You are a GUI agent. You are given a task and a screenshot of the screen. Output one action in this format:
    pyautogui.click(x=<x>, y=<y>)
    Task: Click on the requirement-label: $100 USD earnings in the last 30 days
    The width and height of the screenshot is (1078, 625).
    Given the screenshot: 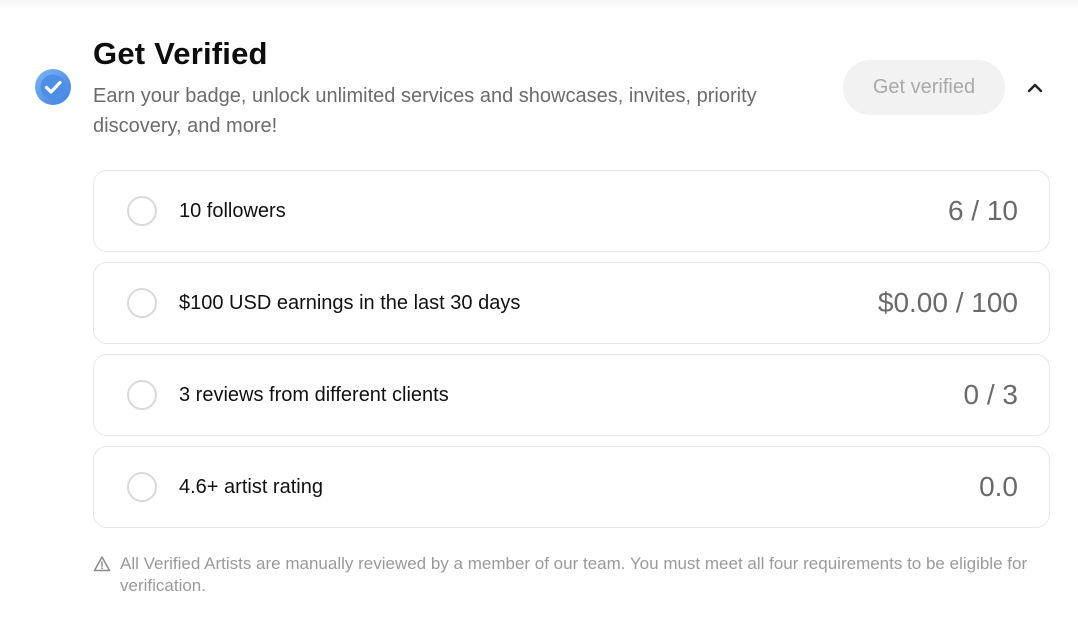 What is the action you would take?
    pyautogui.click(x=350, y=302)
    